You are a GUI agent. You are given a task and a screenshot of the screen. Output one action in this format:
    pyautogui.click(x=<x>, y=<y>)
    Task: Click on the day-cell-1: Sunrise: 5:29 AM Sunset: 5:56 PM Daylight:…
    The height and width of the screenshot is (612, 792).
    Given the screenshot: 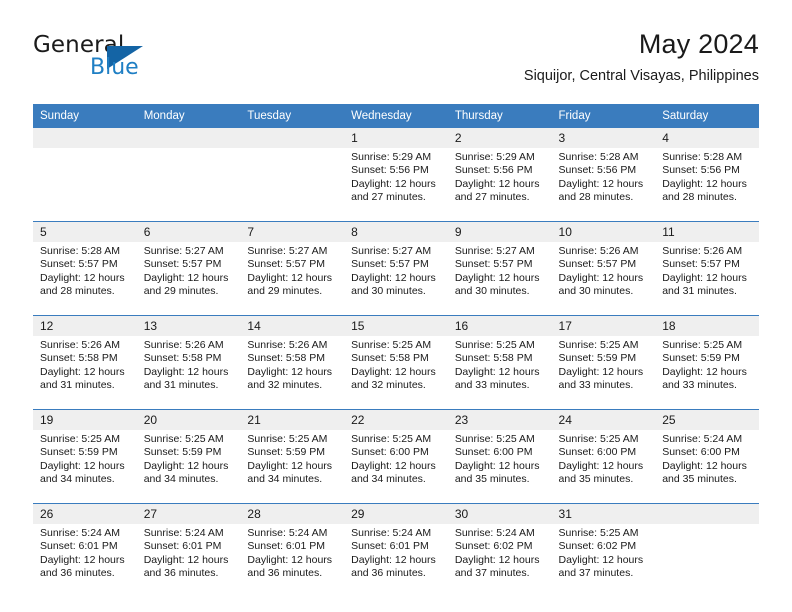 What is the action you would take?
    pyautogui.click(x=396, y=185)
    